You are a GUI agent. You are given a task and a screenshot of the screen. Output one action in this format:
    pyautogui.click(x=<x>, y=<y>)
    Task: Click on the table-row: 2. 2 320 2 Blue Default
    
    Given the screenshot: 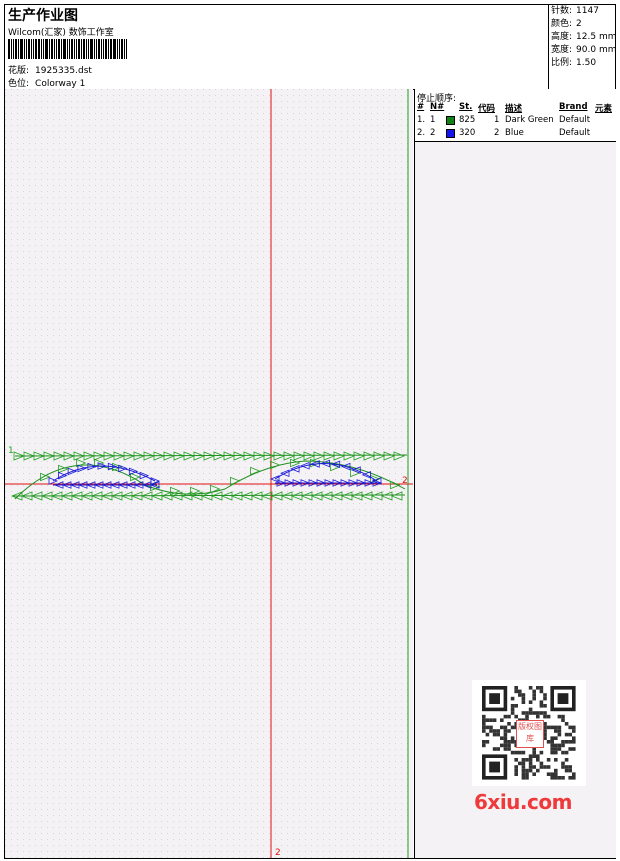 What is the action you would take?
    pyautogui.click(x=504, y=133)
    